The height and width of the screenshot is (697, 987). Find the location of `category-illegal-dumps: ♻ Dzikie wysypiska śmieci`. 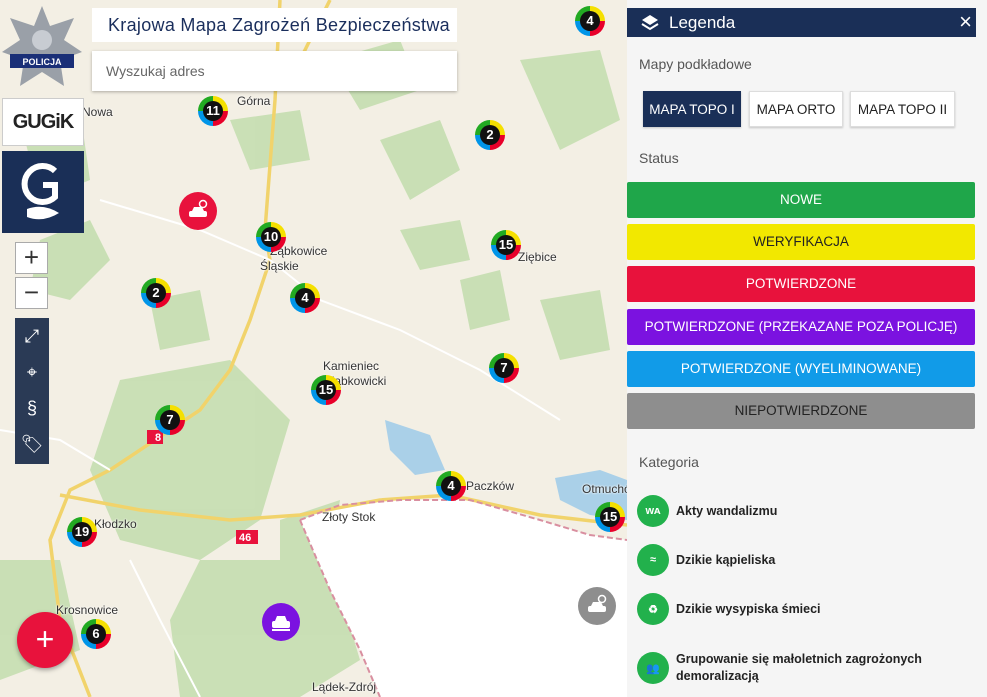

category-illegal-dumps: ♻ Dzikie wysypiska śmieci is located at coordinates (729, 609).